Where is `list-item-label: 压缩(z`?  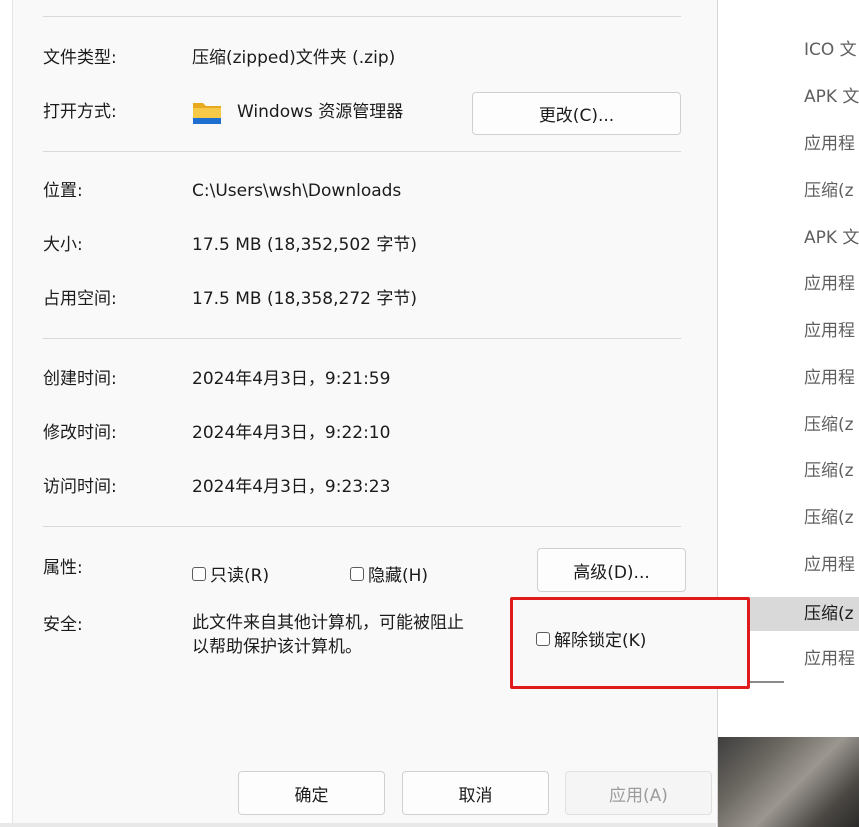
list-item-label: 压缩(z is located at coordinates (829, 614).